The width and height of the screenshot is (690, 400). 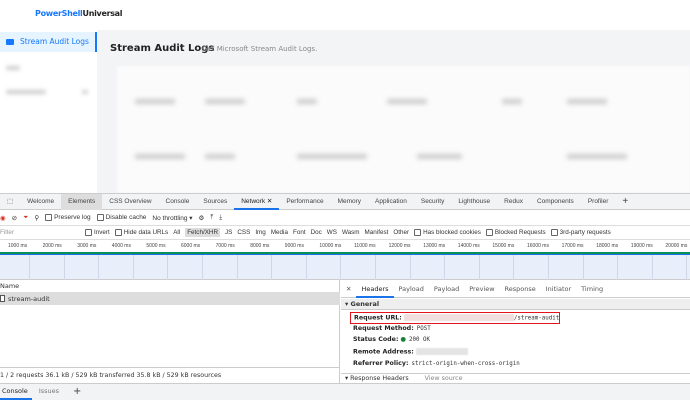 I want to click on upload-icon: ⤒, so click(x=211, y=218).